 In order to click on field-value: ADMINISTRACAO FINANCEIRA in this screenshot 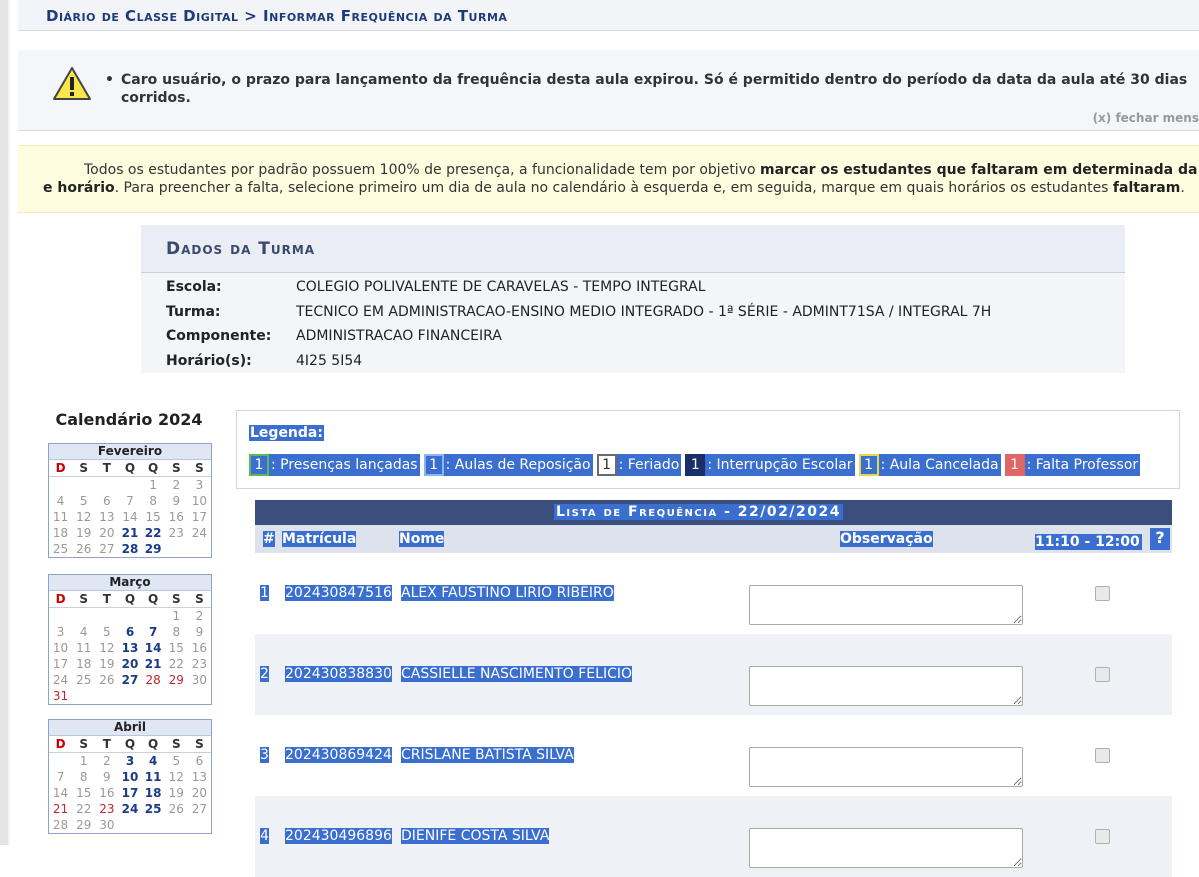, I will do `click(399, 336)`.